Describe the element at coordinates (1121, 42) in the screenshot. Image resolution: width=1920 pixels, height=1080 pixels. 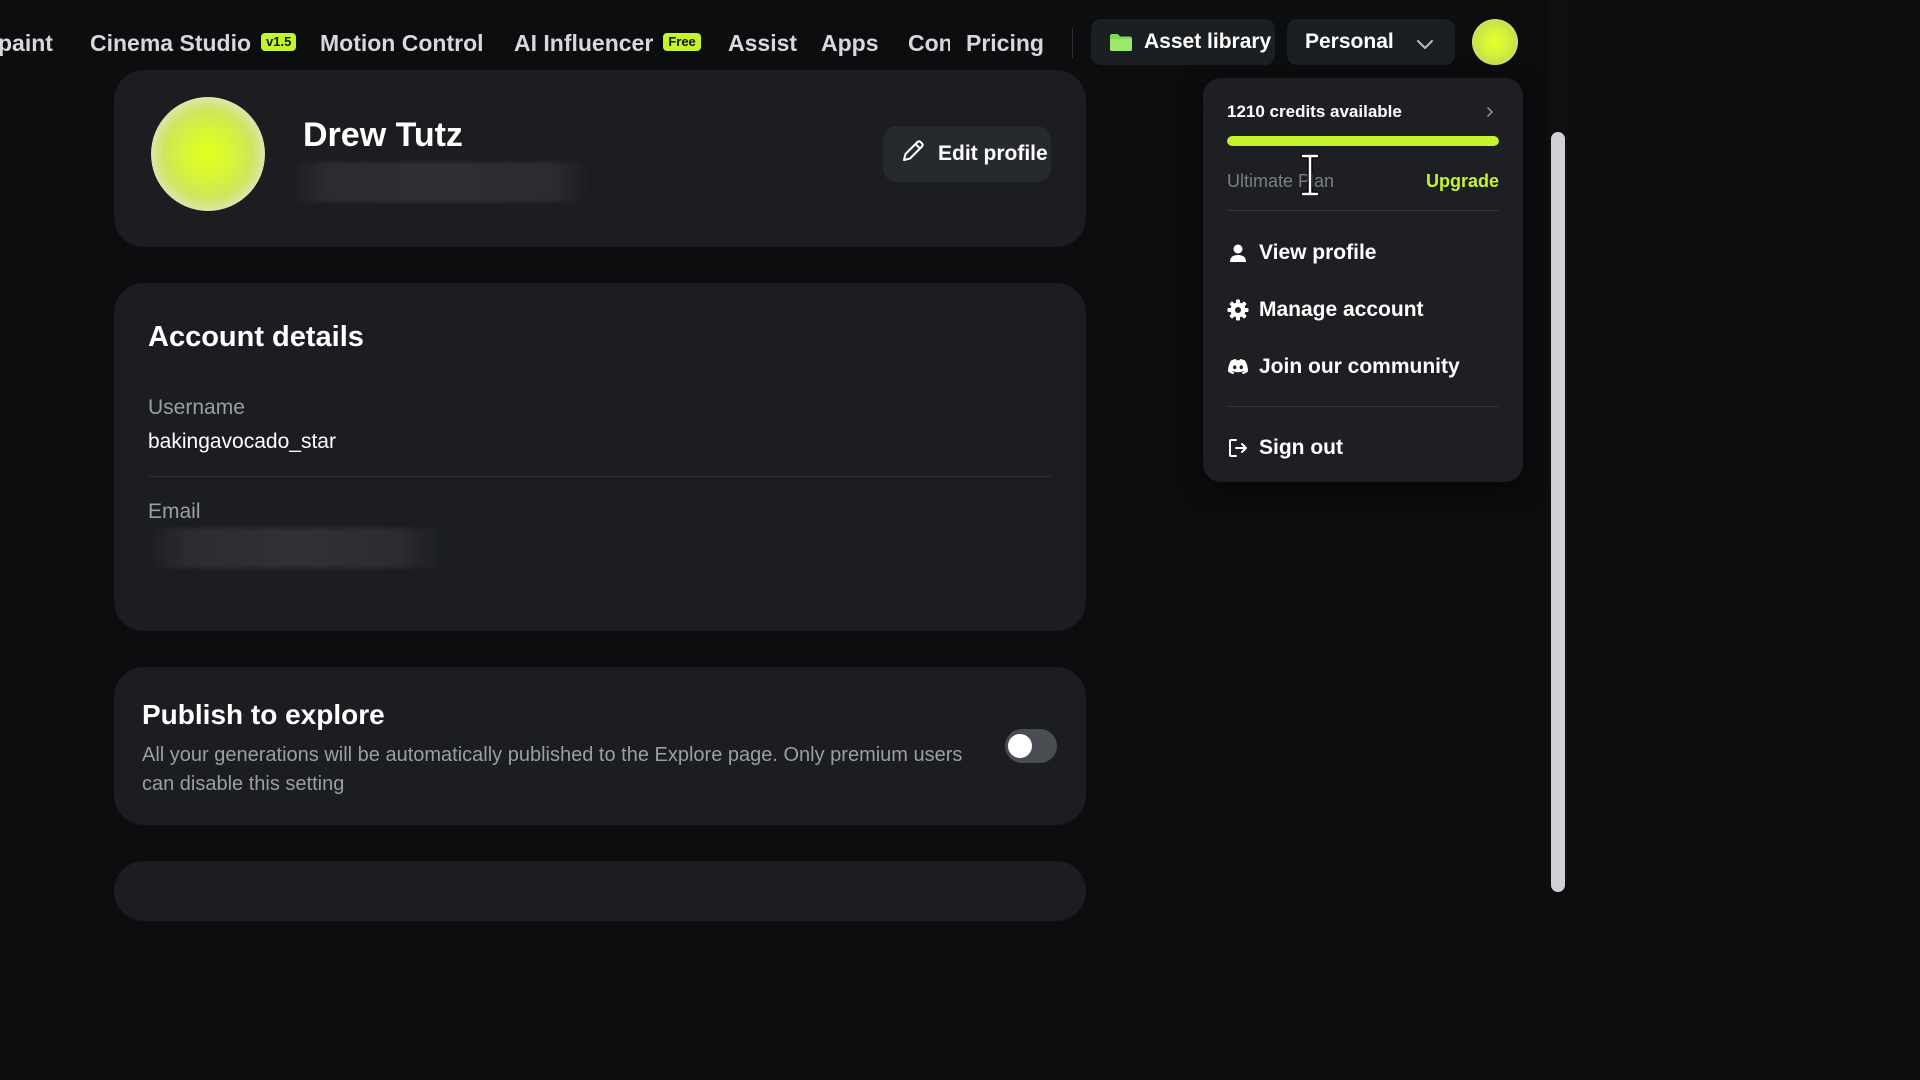
I see `folder-icon` at that location.